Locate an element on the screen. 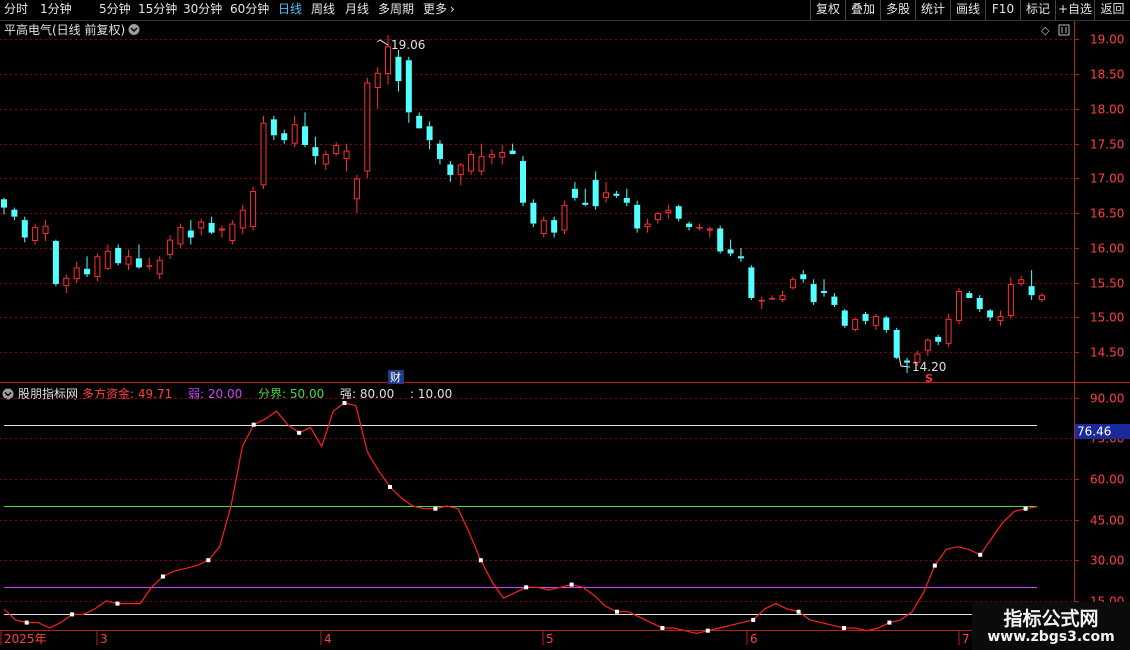 Image resolution: width=1130 pixels, height=650 pixels. chart-title: 平高电气(日线 前复权) is located at coordinates (64, 29).